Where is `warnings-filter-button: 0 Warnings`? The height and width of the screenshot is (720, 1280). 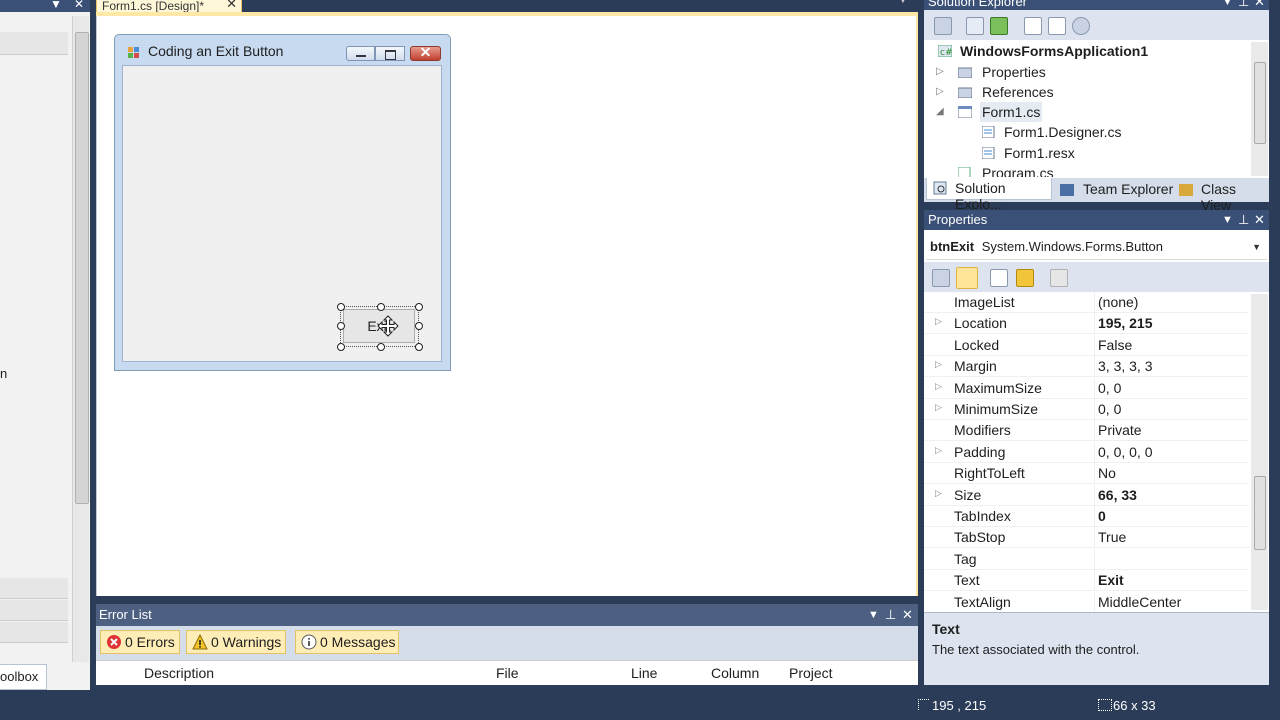
warnings-filter-button: 0 Warnings is located at coordinates (236, 642).